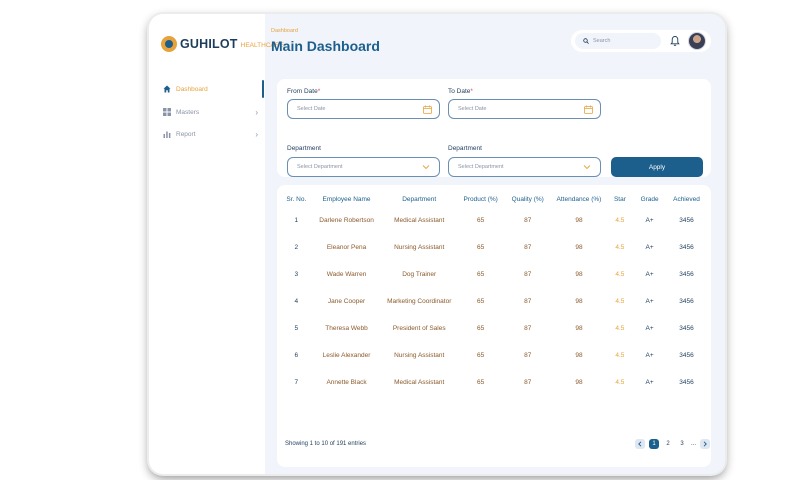 The image size is (800, 480). Describe the element at coordinates (346, 247) in the screenshot. I see `cell-employee-name: Eleanor Pena` at that location.